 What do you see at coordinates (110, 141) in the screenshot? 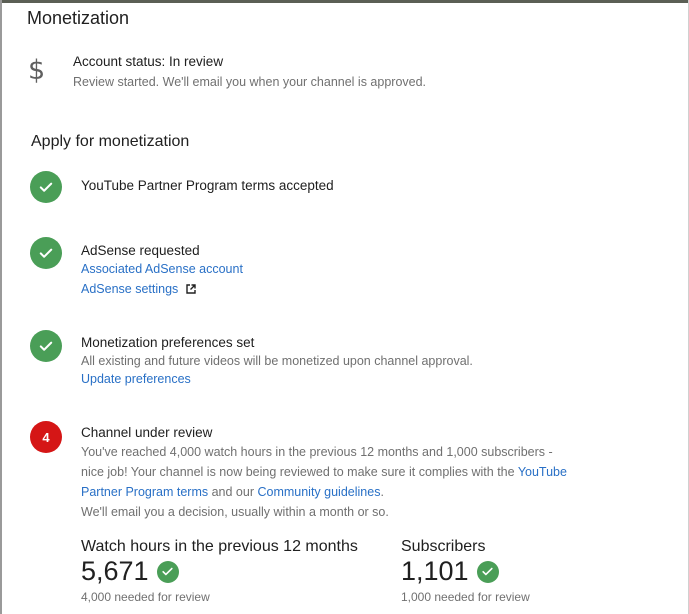
I see `apply-section-title: Apply for monetization` at bounding box center [110, 141].